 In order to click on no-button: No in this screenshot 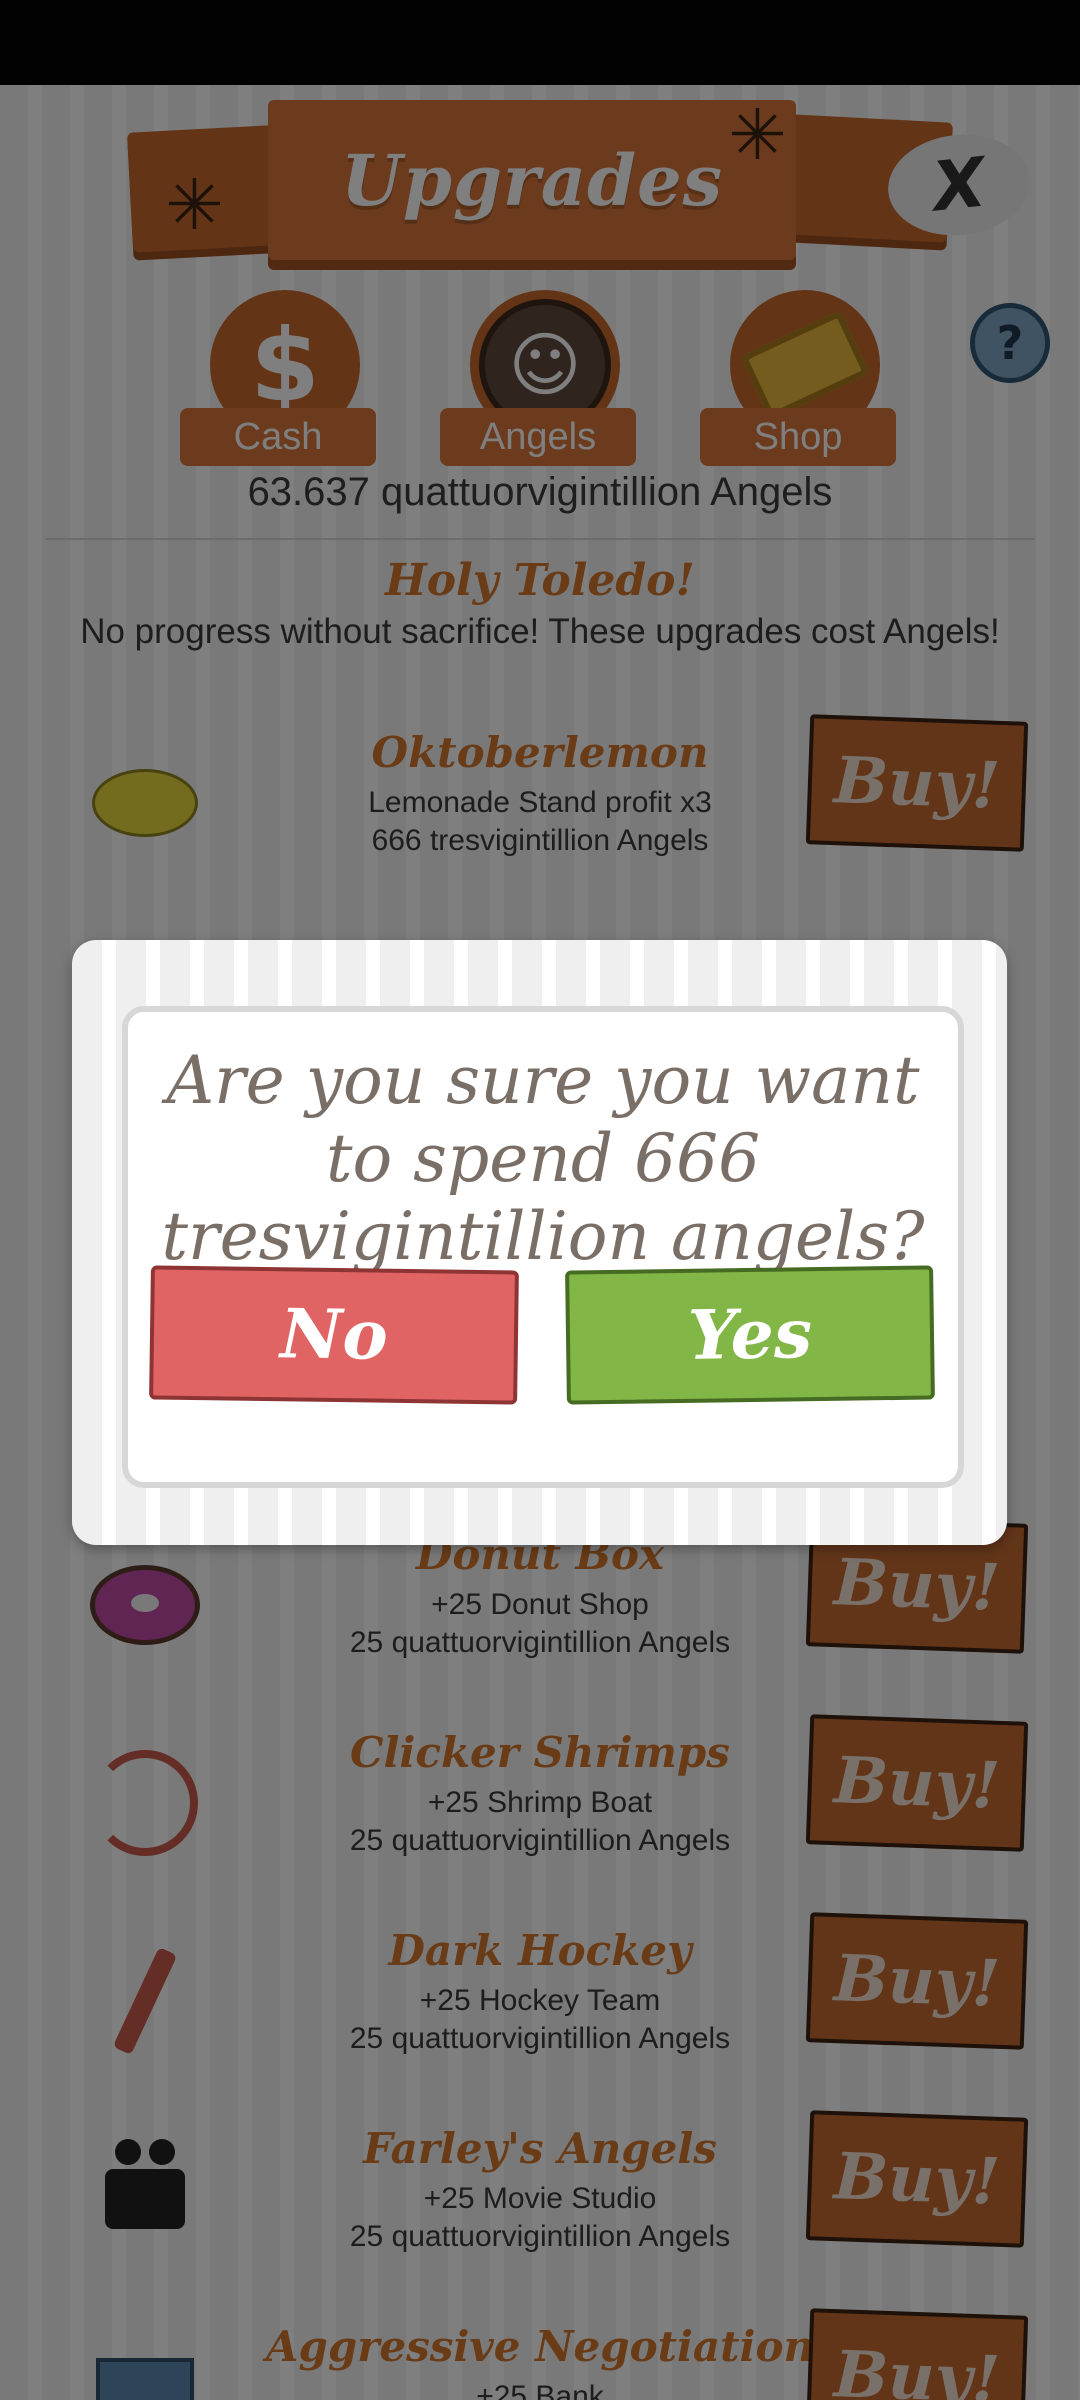, I will do `click(334, 1335)`.